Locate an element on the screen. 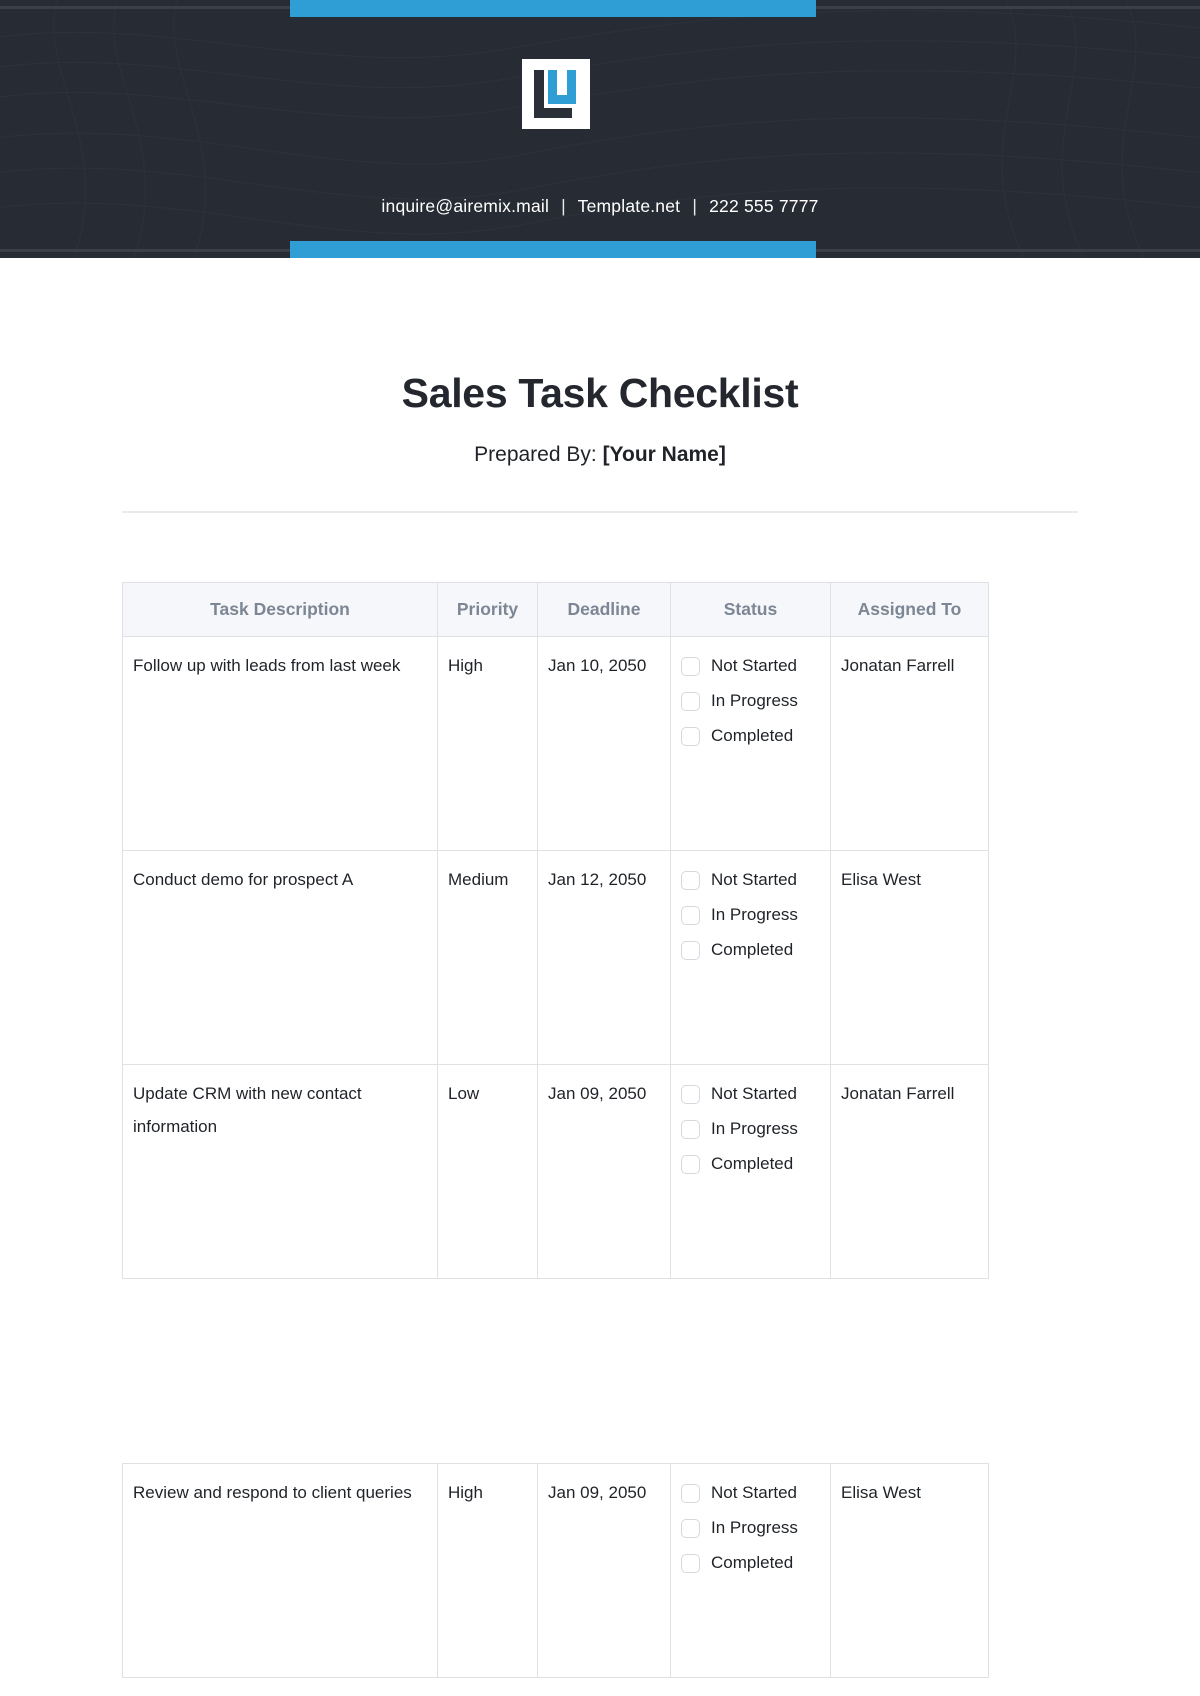  logo-u-foot is located at coordinates (562, 99).